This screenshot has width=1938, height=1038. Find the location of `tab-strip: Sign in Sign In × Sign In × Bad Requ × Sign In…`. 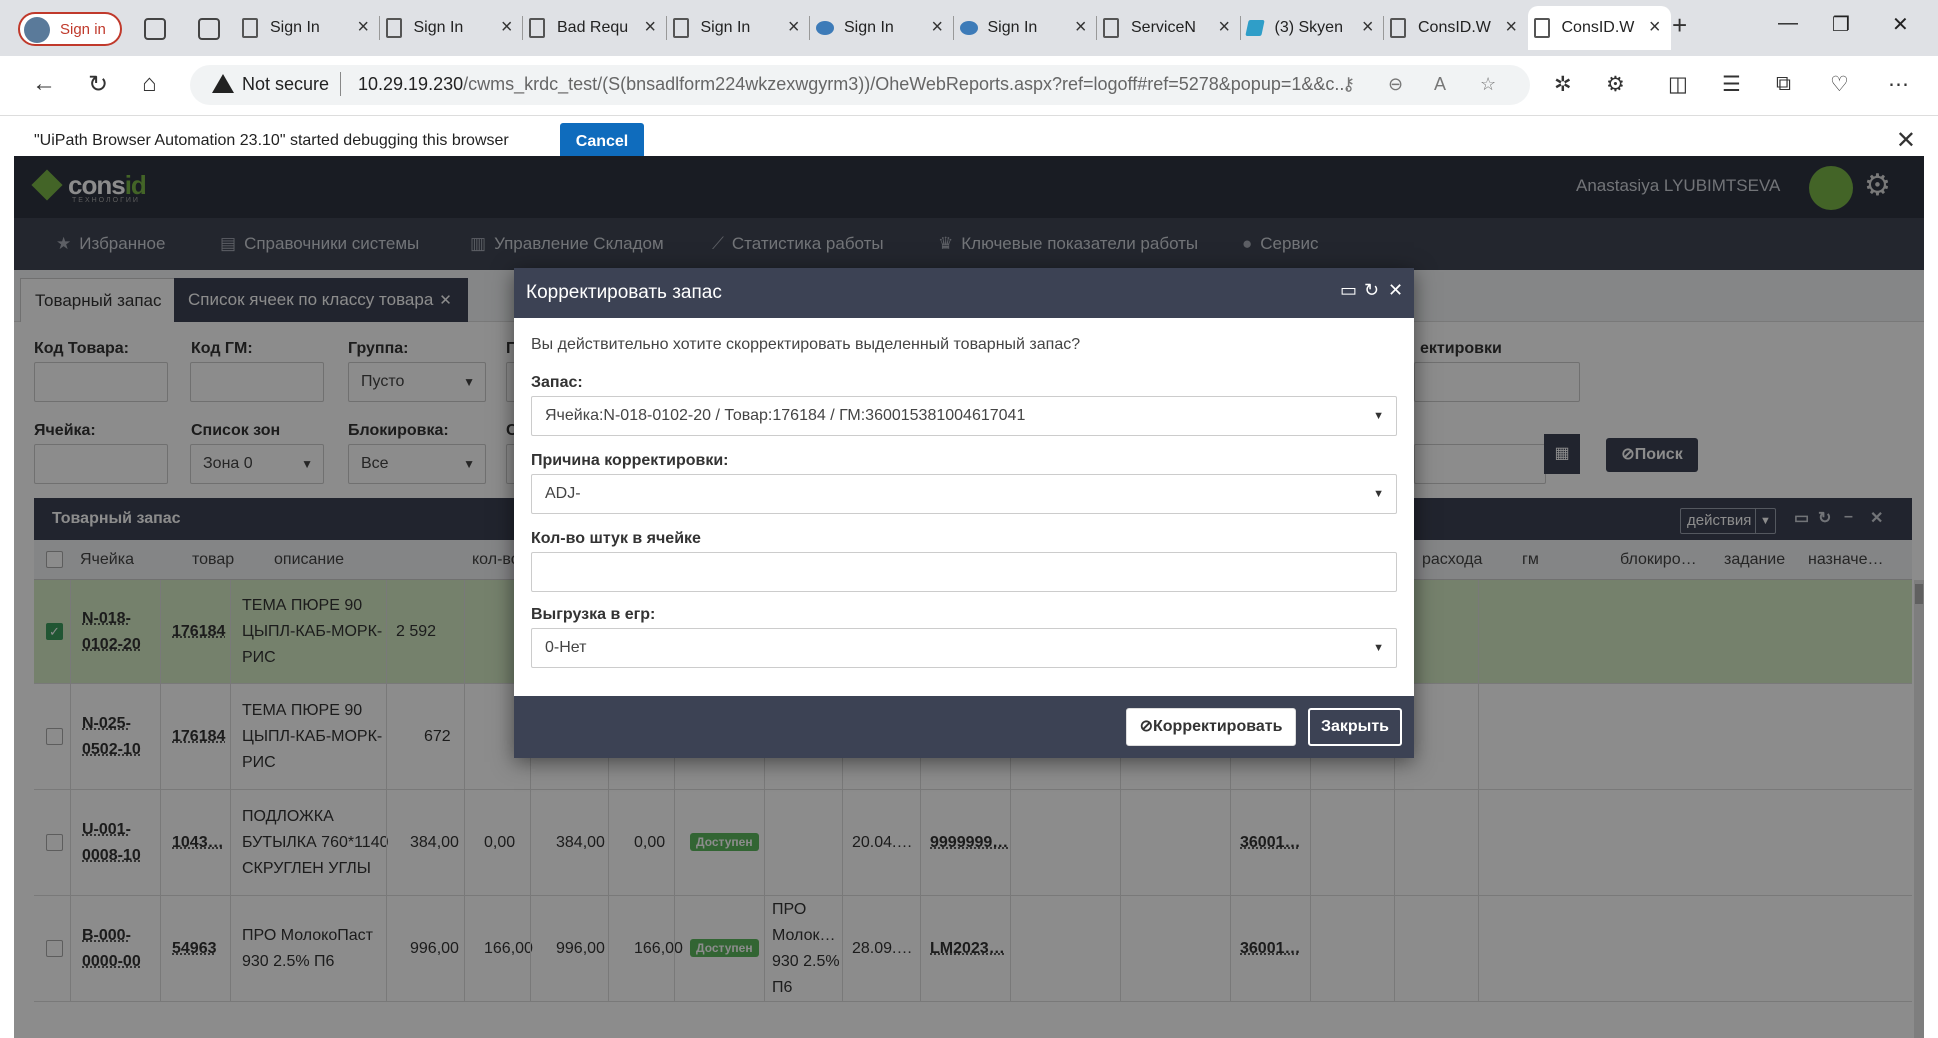

tab-strip: Sign in Sign In × Sign In × Bad Requ × Sign In… is located at coordinates (969, 28).